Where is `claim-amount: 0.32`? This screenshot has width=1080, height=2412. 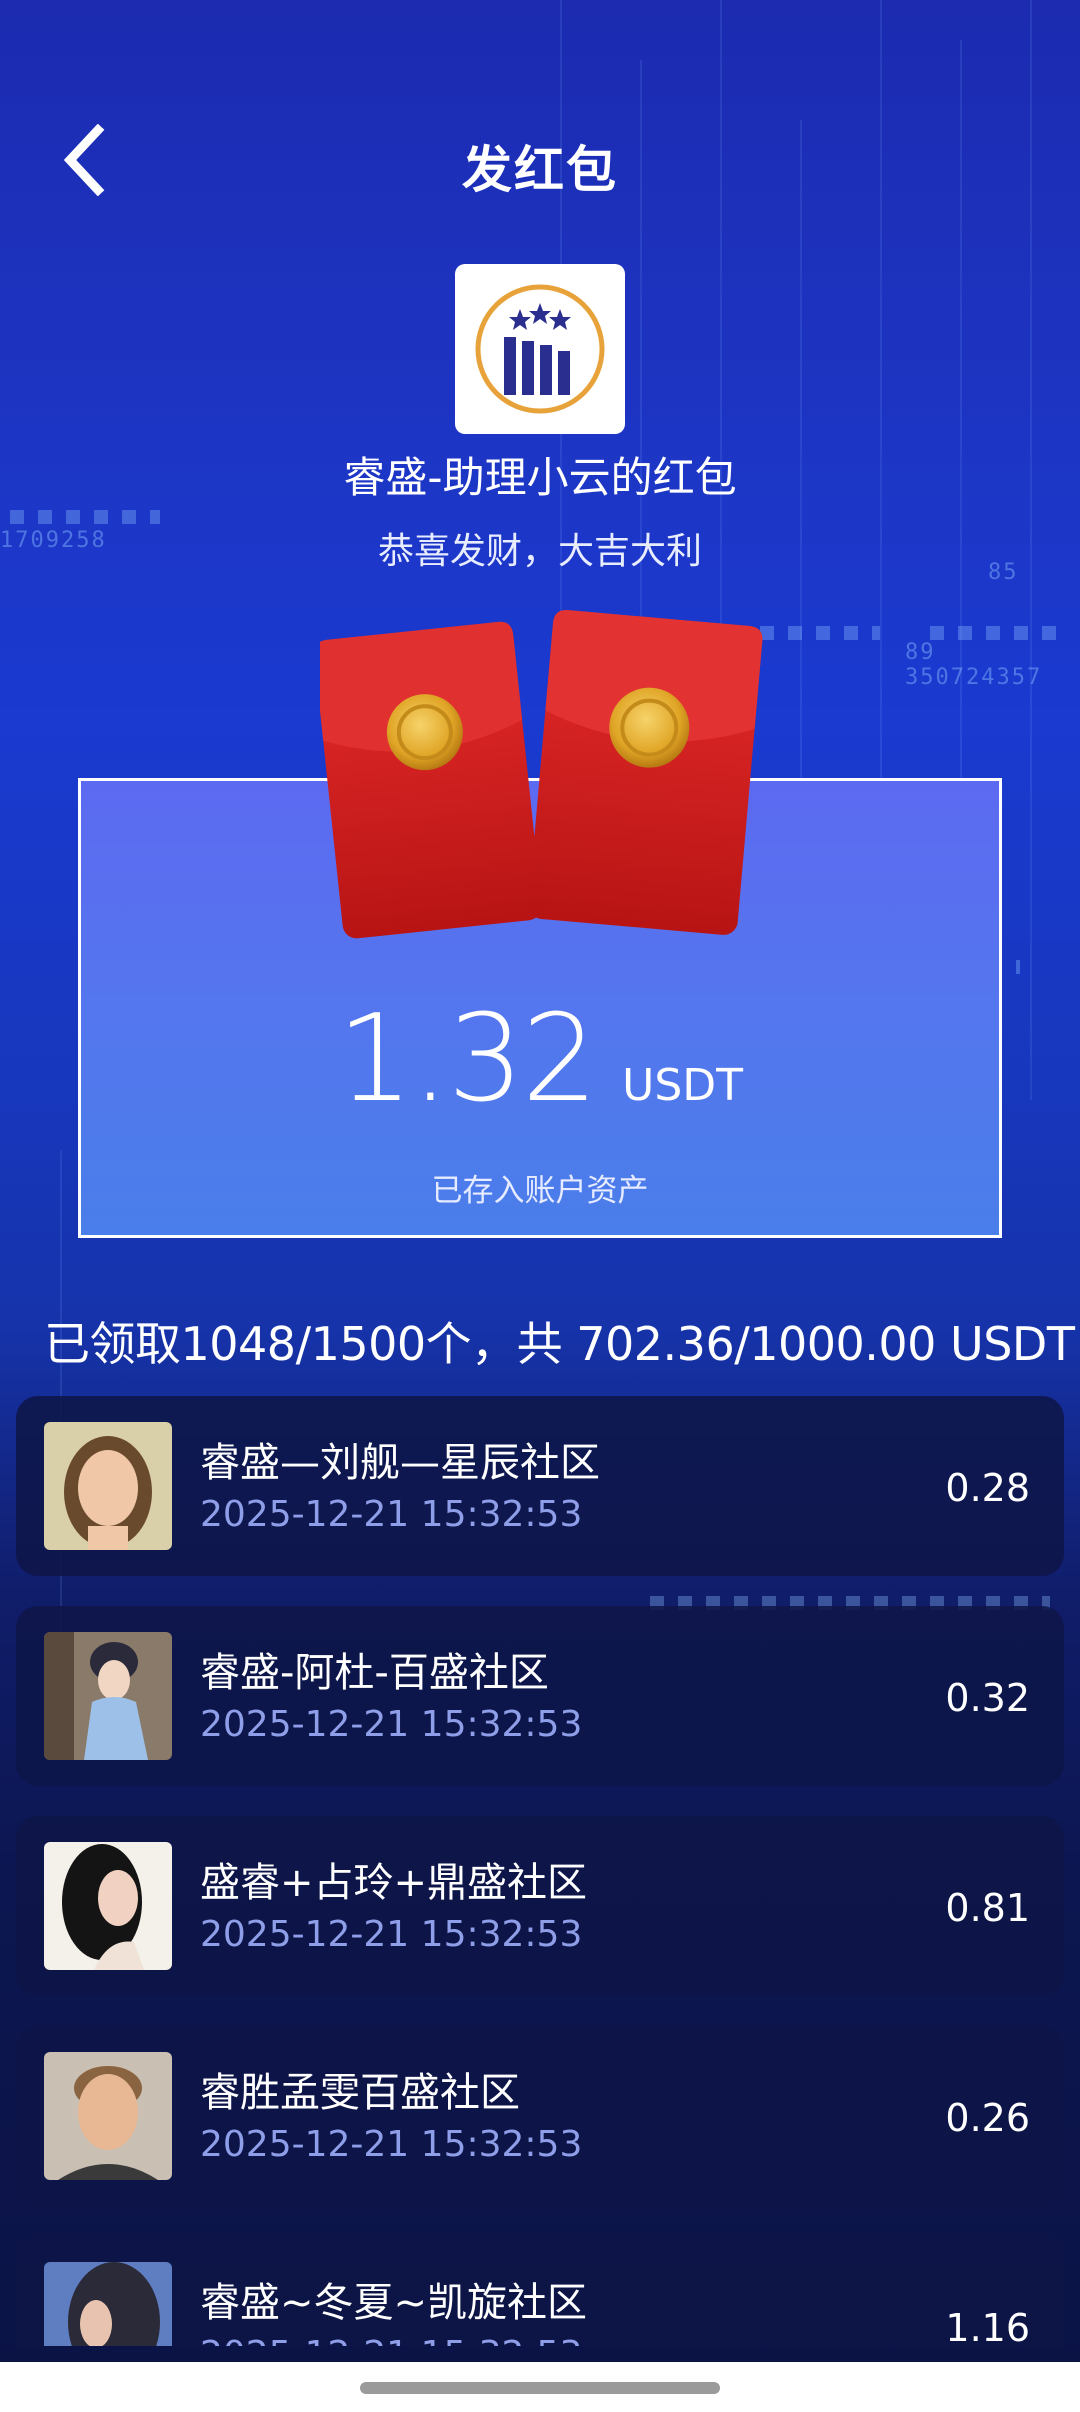 claim-amount: 0.32 is located at coordinates (987, 1698).